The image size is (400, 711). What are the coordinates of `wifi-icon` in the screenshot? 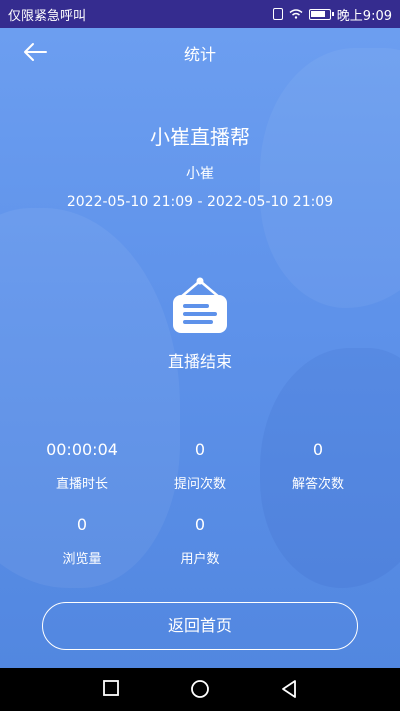 It's located at (296, 14).